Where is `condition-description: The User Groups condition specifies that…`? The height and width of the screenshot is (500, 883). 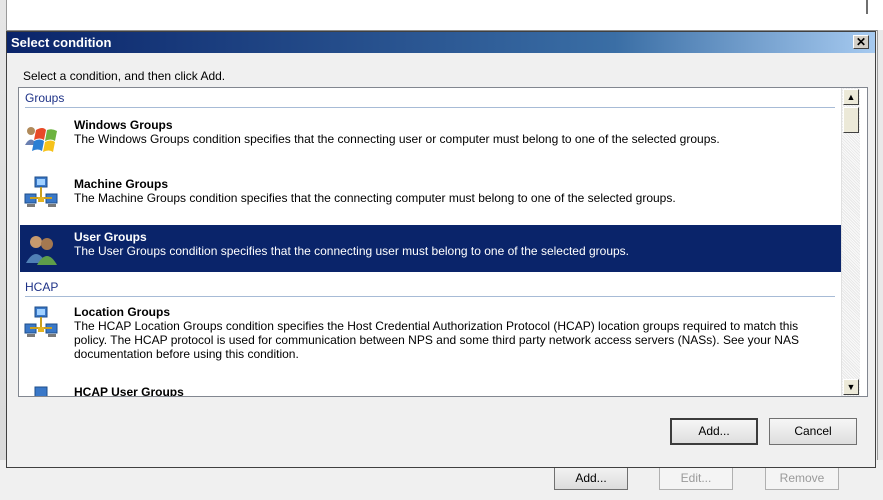
condition-description: The User Groups condition specifies that… is located at coordinates (351, 251).